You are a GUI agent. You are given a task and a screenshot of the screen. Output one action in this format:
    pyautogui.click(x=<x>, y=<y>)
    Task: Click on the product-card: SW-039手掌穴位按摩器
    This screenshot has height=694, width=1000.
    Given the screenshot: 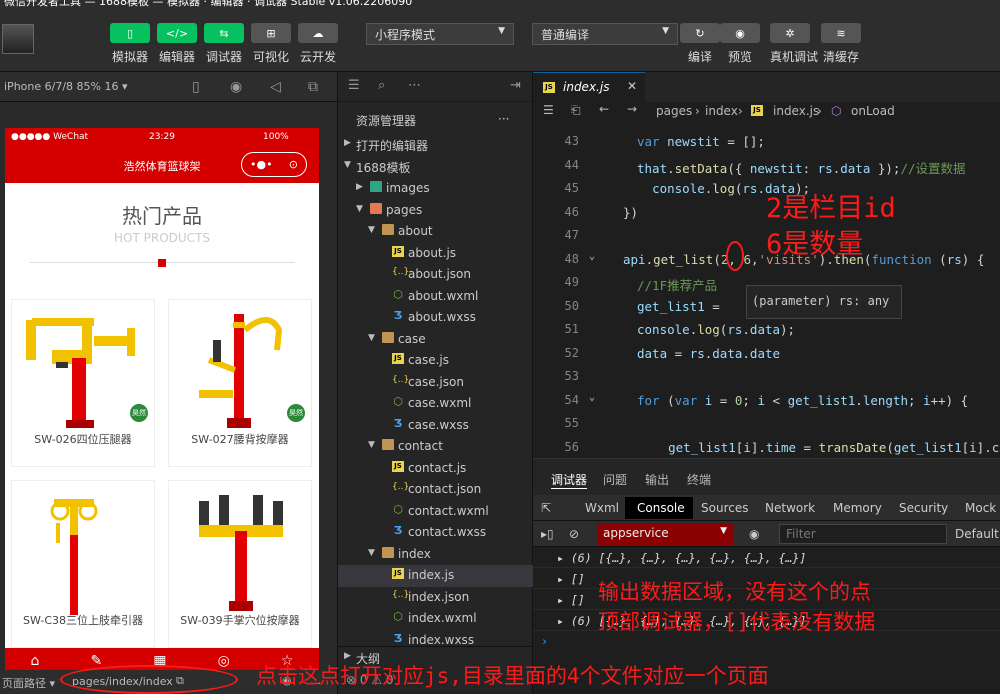 What is the action you would take?
    pyautogui.click(x=240, y=564)
    